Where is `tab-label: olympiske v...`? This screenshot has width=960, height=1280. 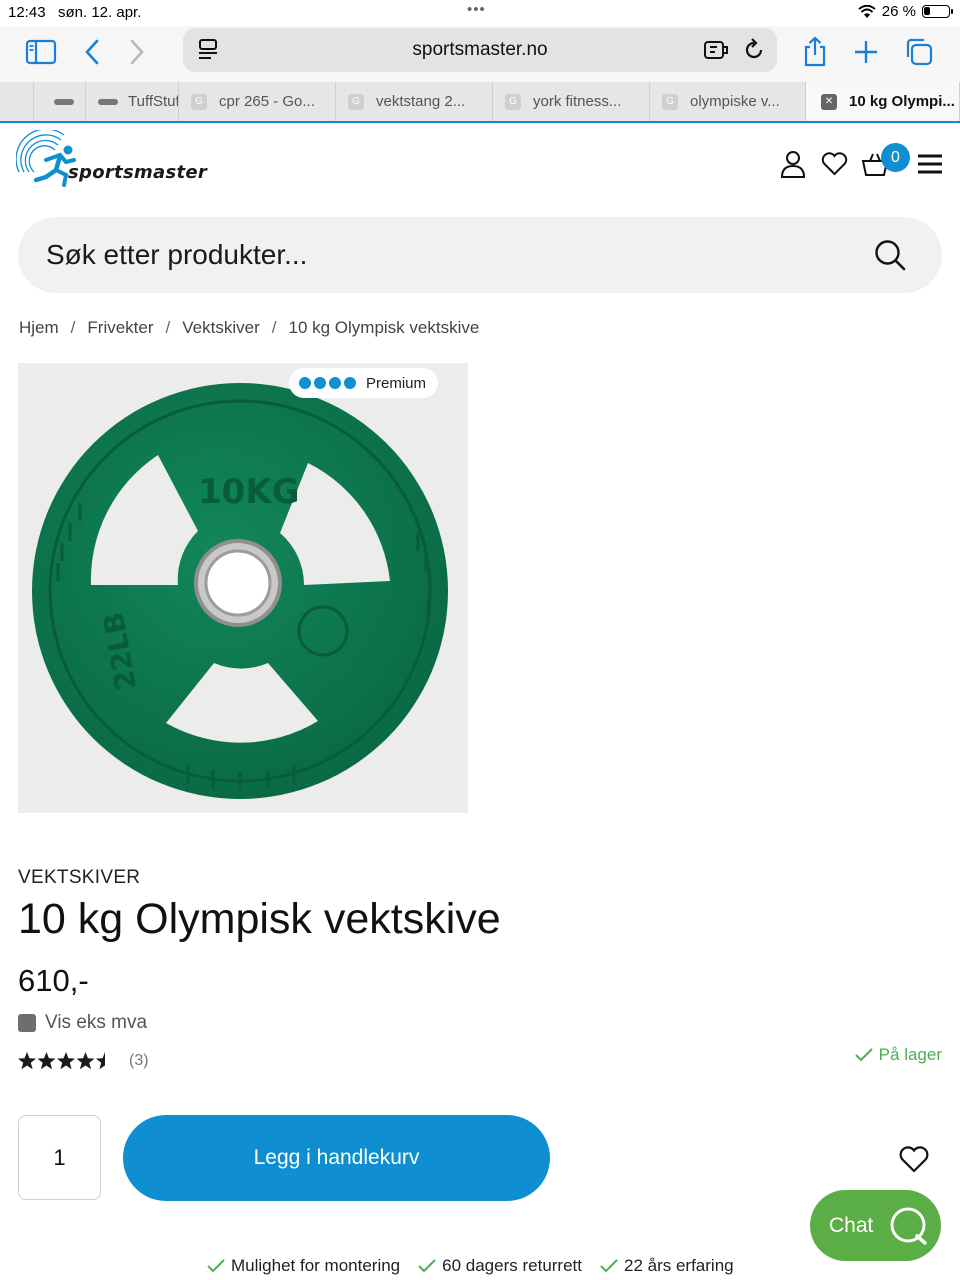 tab-label: olympiske v... is located at coordinates (735, 101).